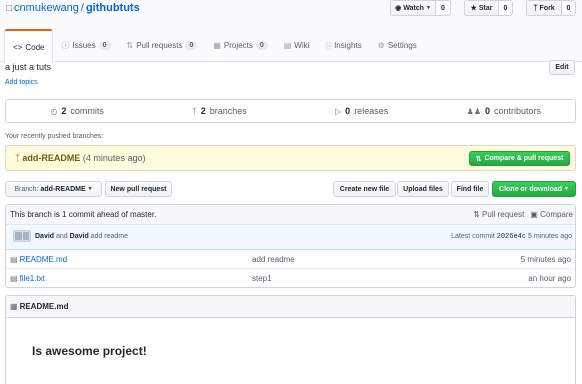 This screenshot has height=384, width=582. I want to click on watch-count: 0, so click(443, 8).